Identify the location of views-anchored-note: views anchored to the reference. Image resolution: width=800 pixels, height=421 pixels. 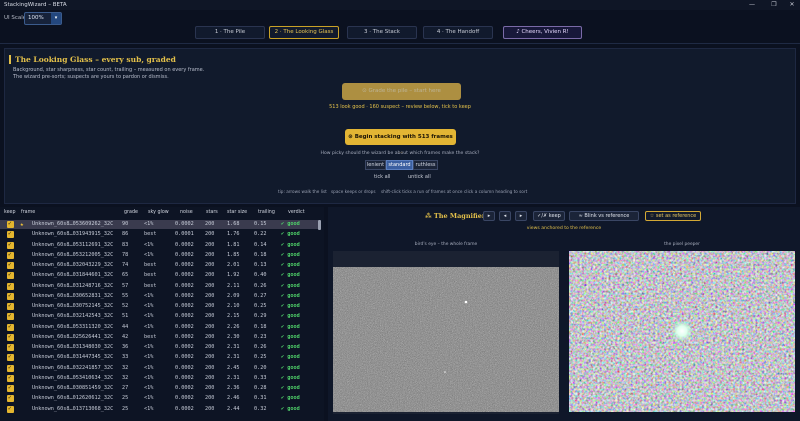
(564, 228).